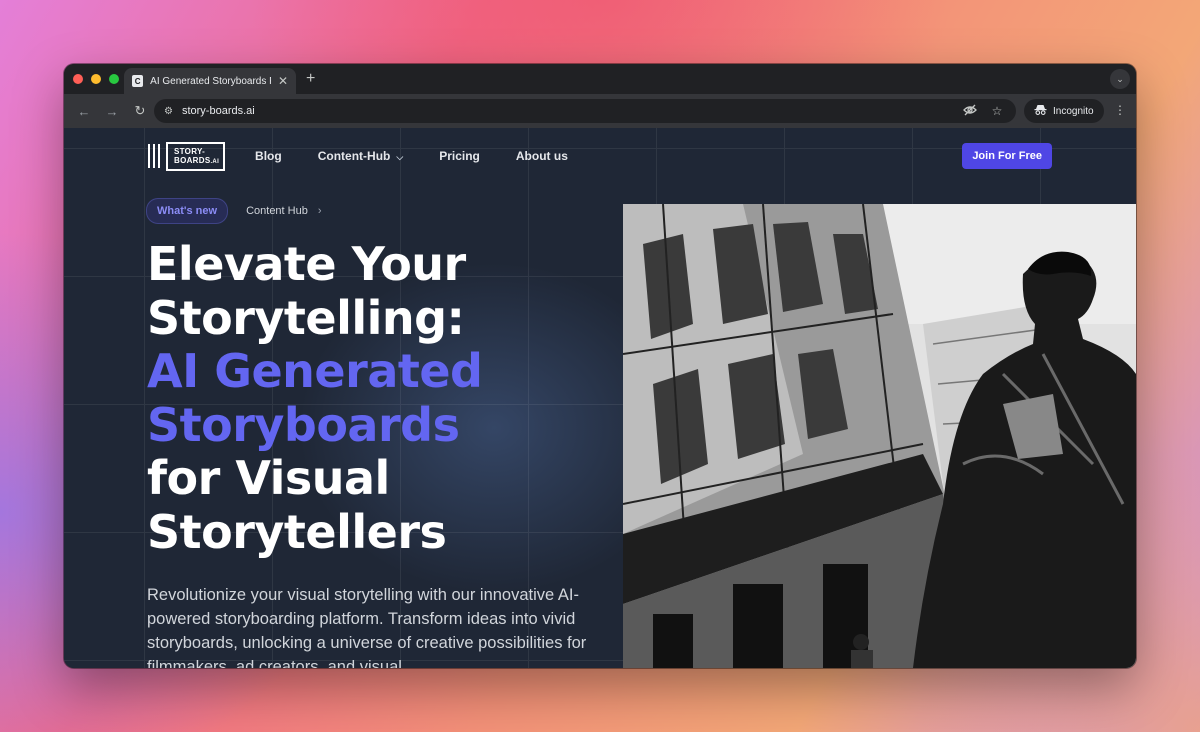 The height and width of the screenshot is (732, 1200). I want to click on incognito-badge: Incognito, so click(1064, 111).